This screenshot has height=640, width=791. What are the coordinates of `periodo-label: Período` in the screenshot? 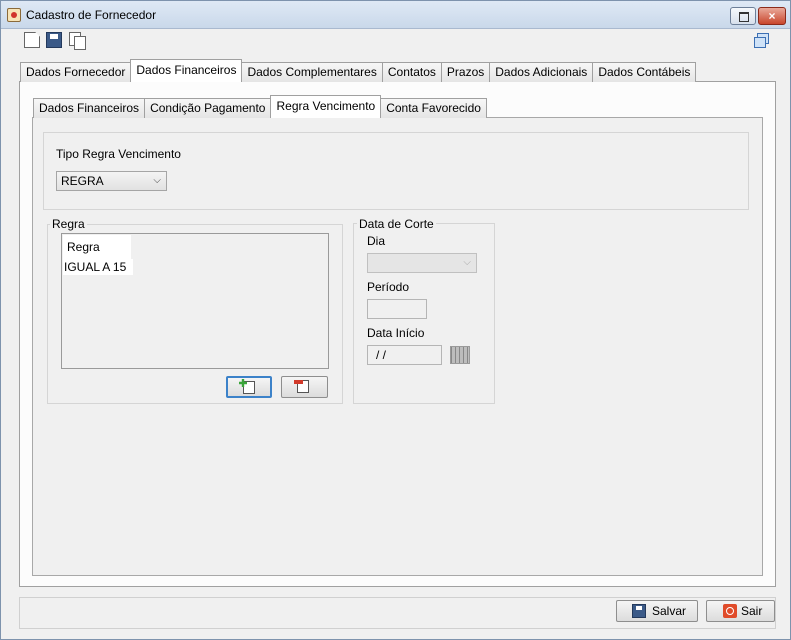 It's located at (388, 287).